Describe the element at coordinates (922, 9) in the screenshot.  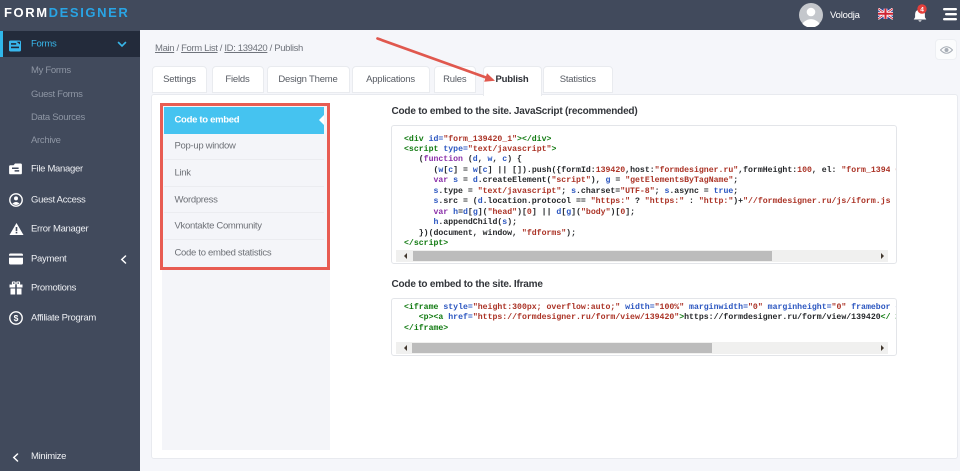
I see `svg-text: 4` at that location.